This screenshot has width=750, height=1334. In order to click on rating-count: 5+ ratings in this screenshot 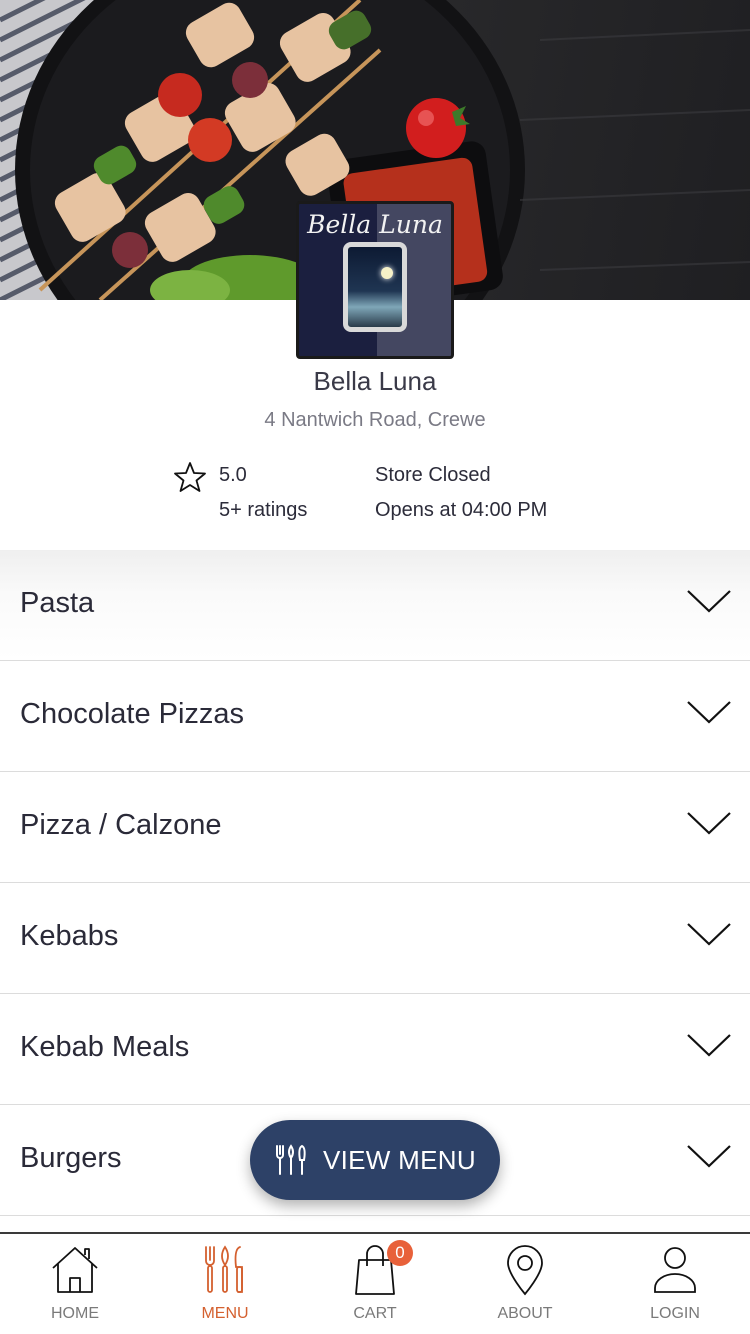, I will do `click(263, 510)`.